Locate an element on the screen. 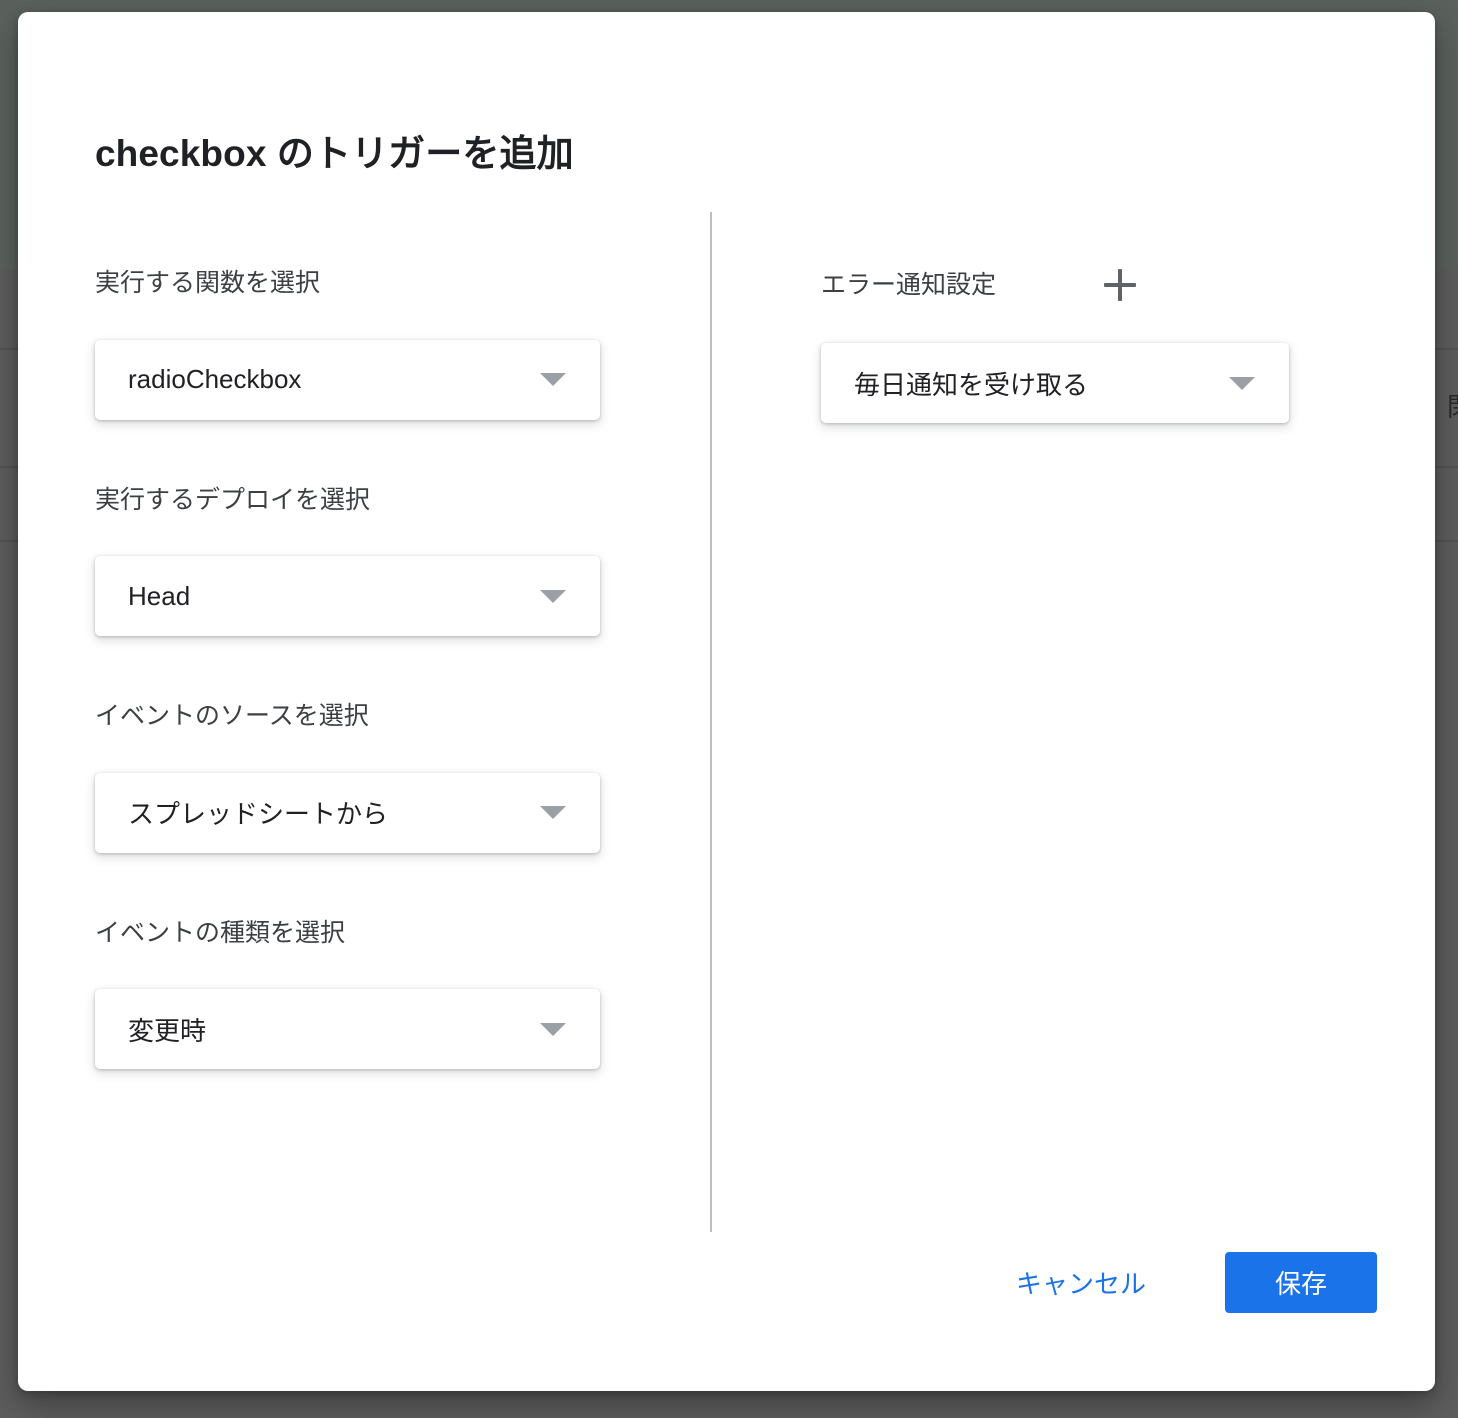 The image size is (1458, 1418). dialog-actions: キャンセル 保存 is located at coordinates (1188, 1282).